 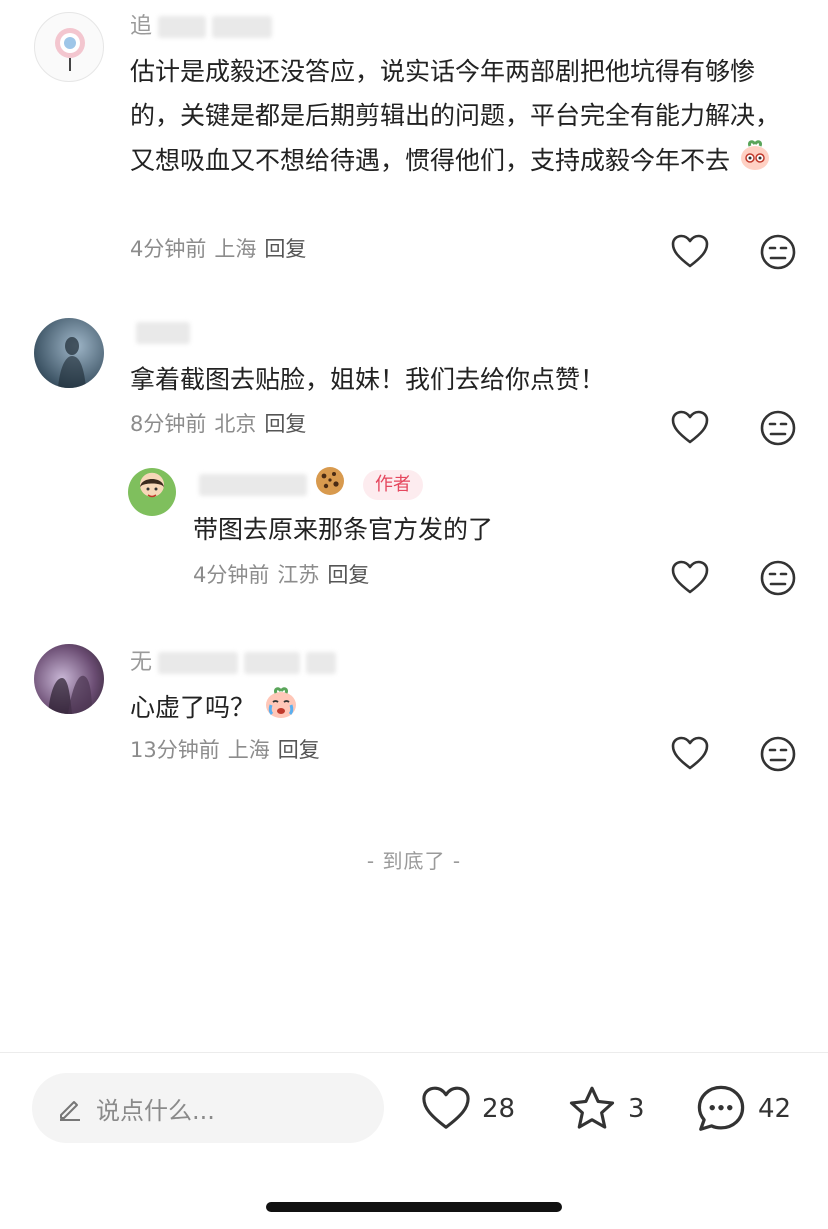 What do you see at coordinates (72, 362) in the screenshot?
I see `silhouette-avatar-image` at bounding box center [72, 362].